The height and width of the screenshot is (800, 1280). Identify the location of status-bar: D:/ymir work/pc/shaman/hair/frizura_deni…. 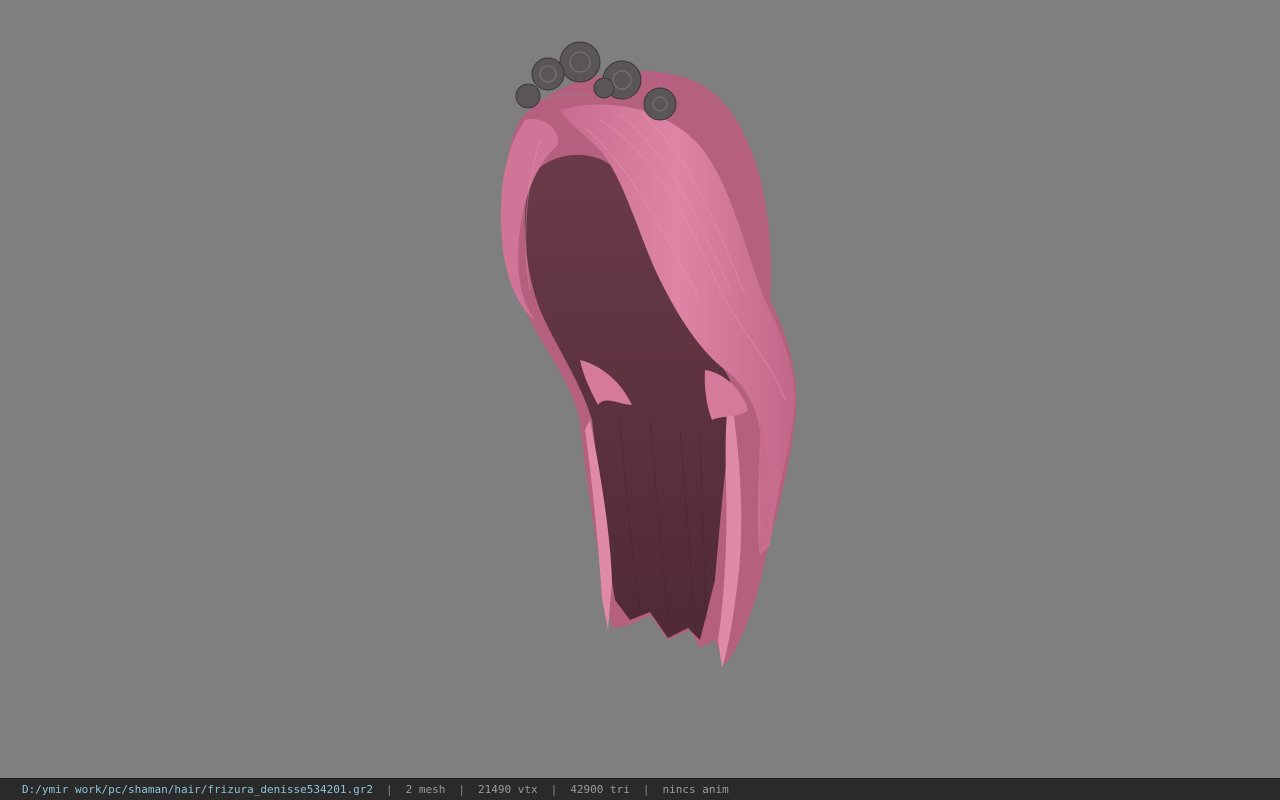
(640, 789).